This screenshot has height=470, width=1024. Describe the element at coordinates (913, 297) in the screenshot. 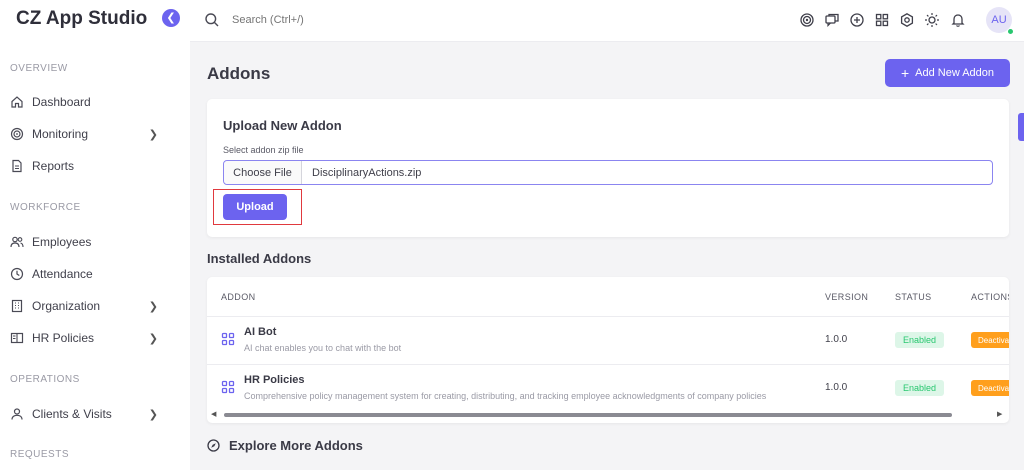

I see `column-header-status: STATUS` at that location.